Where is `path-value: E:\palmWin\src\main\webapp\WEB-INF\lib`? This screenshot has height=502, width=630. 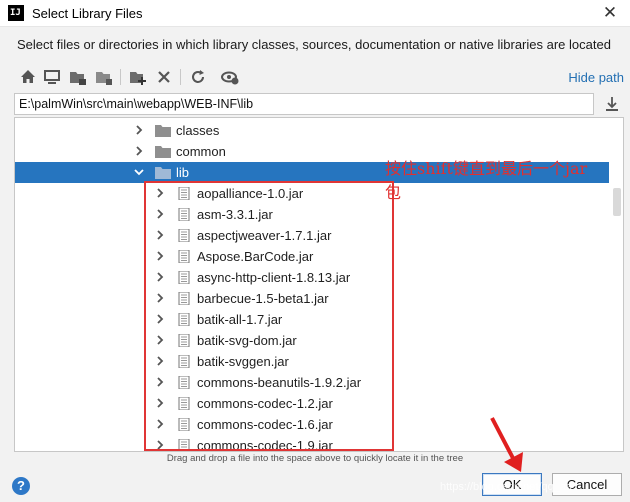 path-value: E:\palmWin\src\main\webapp\WEB-INF\lib is located at coordinates (136, 104).